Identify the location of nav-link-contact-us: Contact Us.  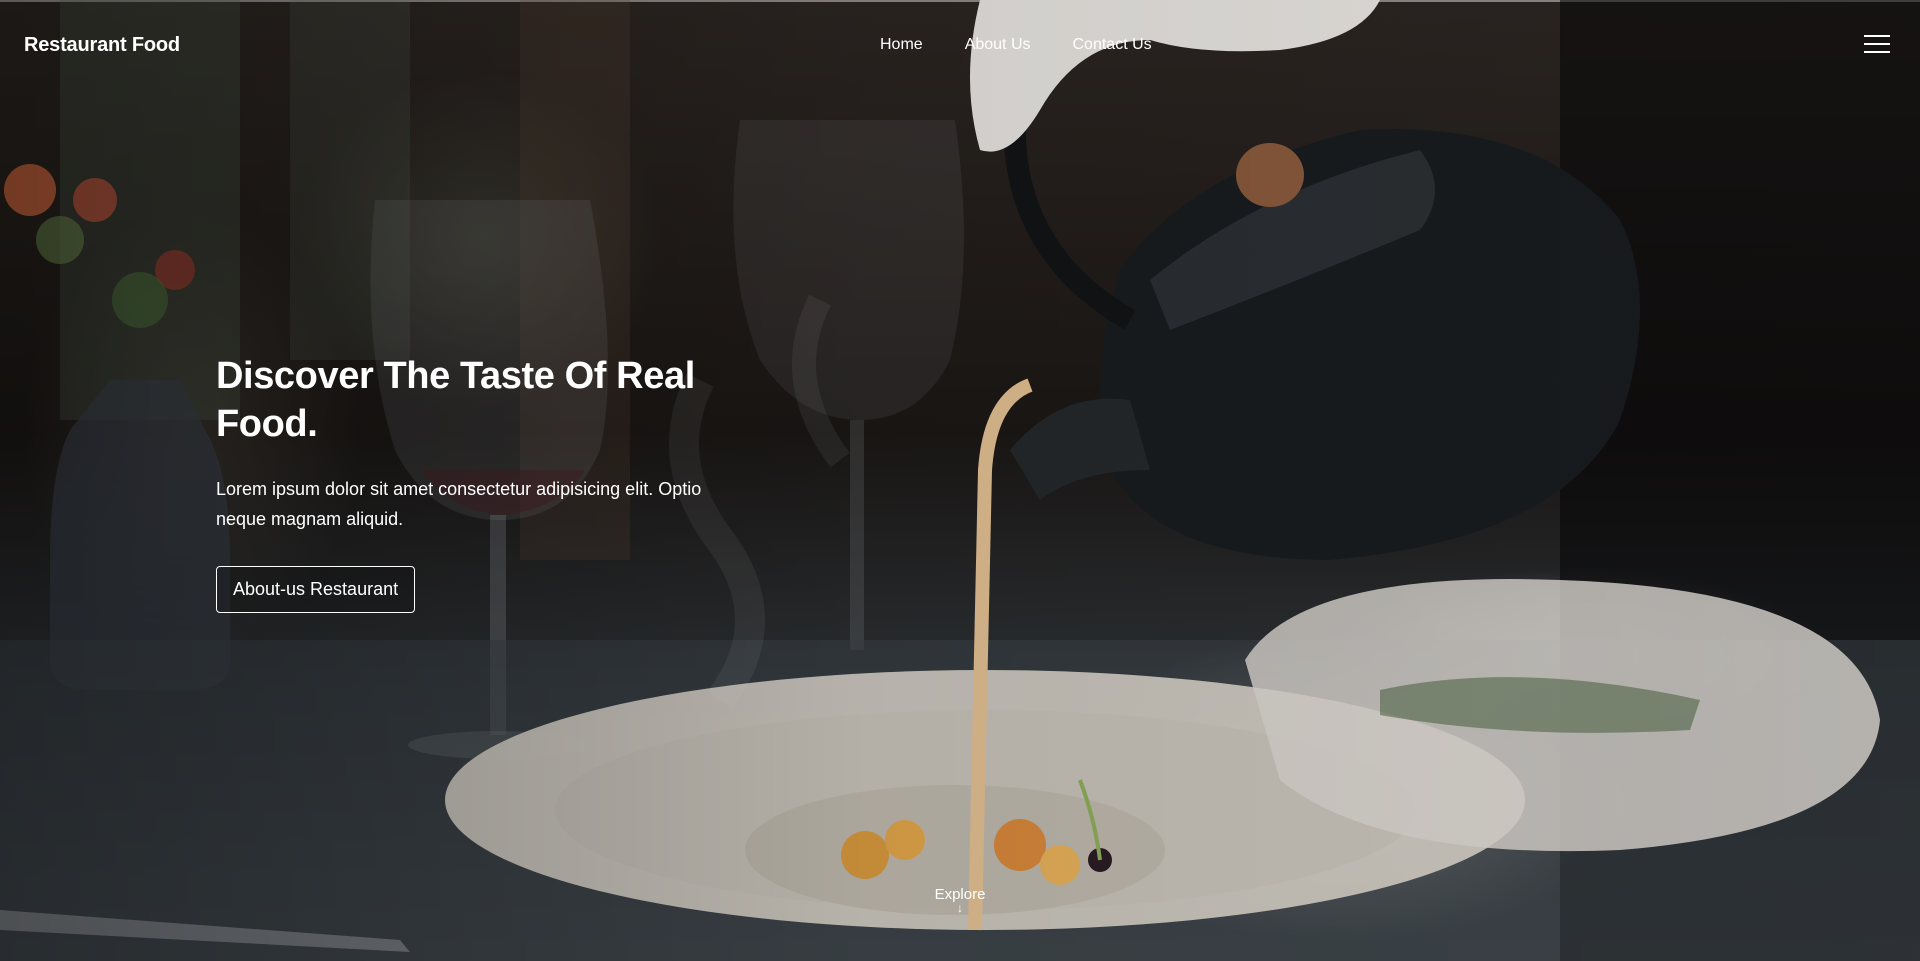
(1112, 45).